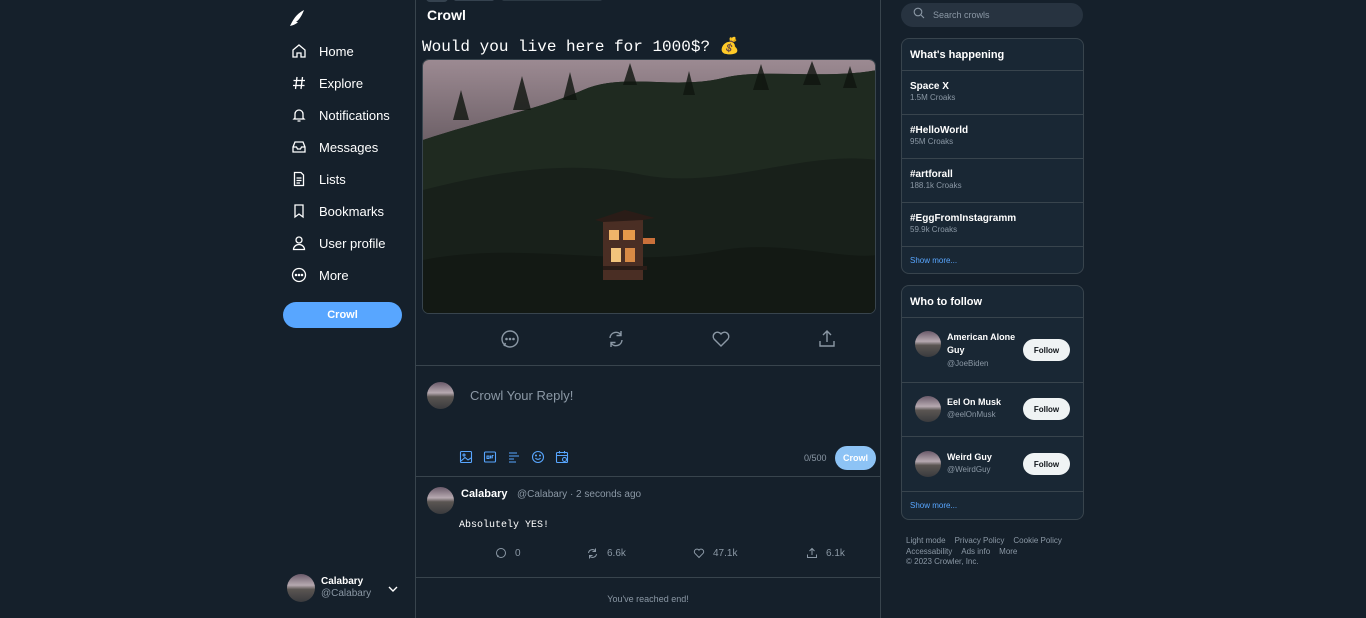  Describe the element at coordinates (992, 464) in the screenshot. I see `follow-suggestion: Weird Guy @WeirdGuy Follow` at that location.